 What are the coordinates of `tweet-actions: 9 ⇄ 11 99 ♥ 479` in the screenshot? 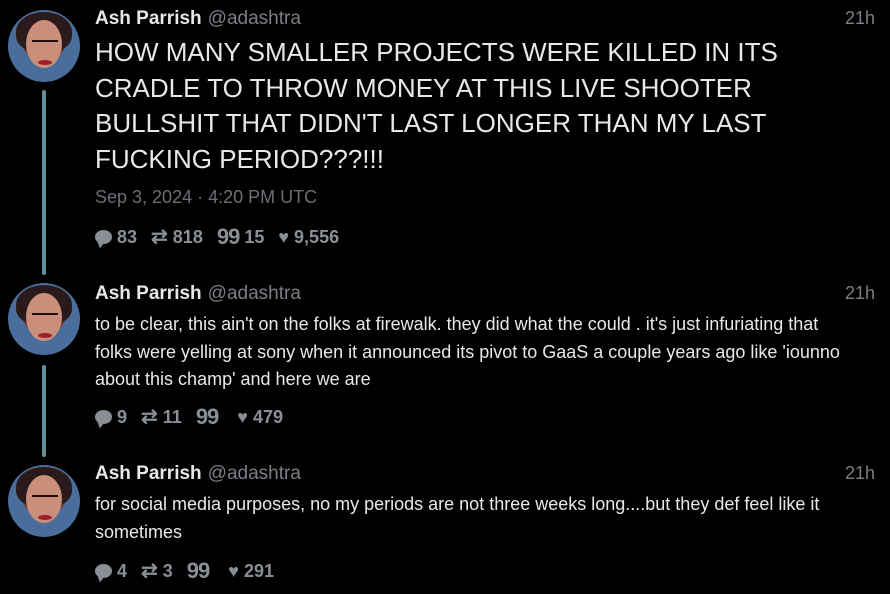 It's located at (196, 417).